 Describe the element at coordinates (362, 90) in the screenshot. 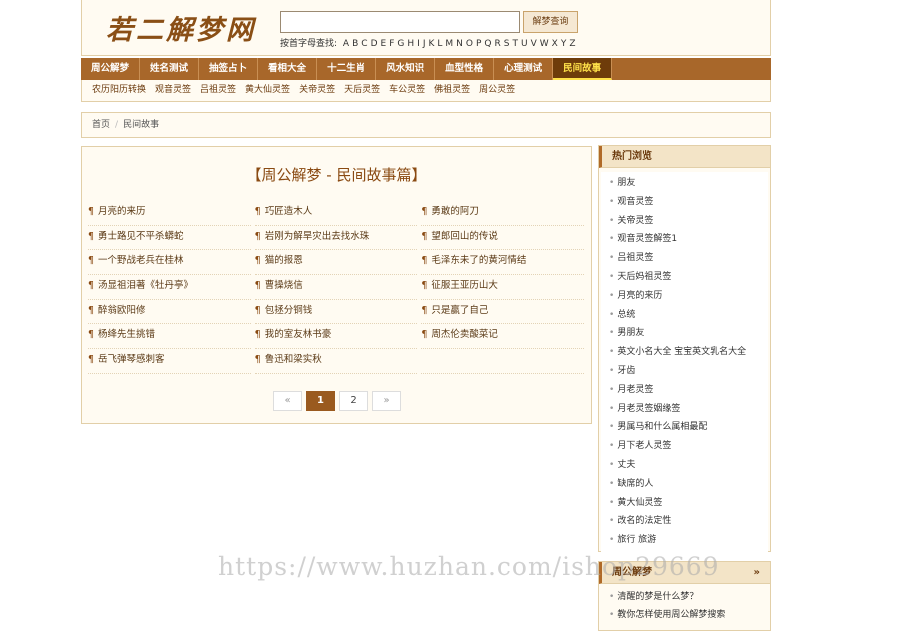

I see `subnav-item: 天后灵签` at that location.